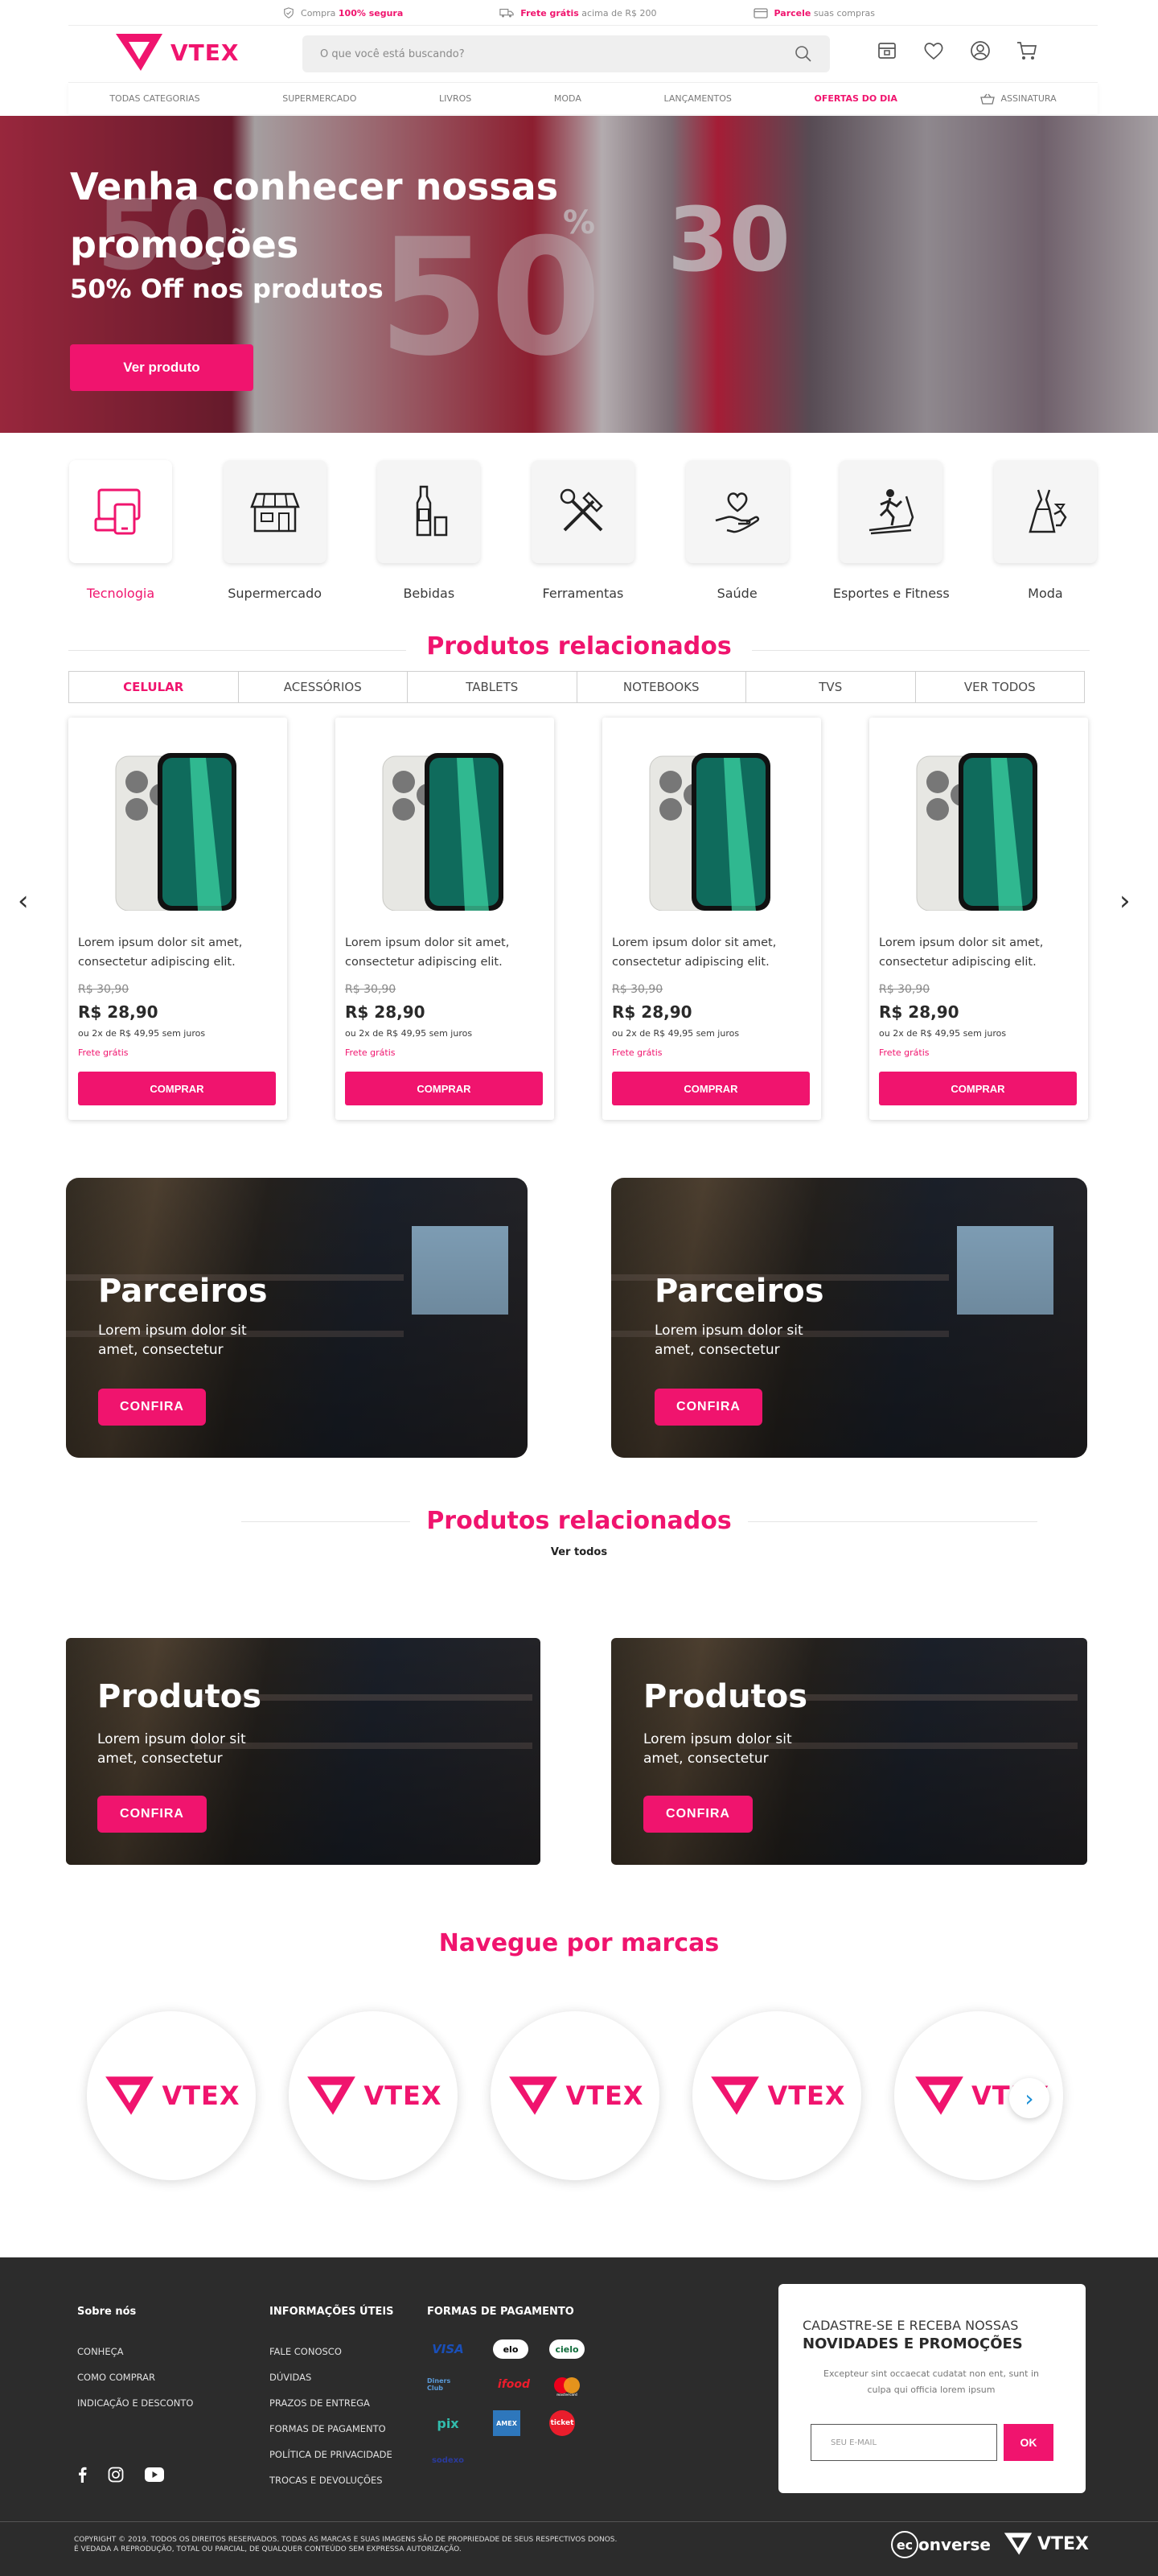 This screenshot has width=1158, height=2576. What do you see at coordinates (100, 2351) in the screenshot?
I see `footer-link: CONHEÇA` at bounding box center [100, 2351].